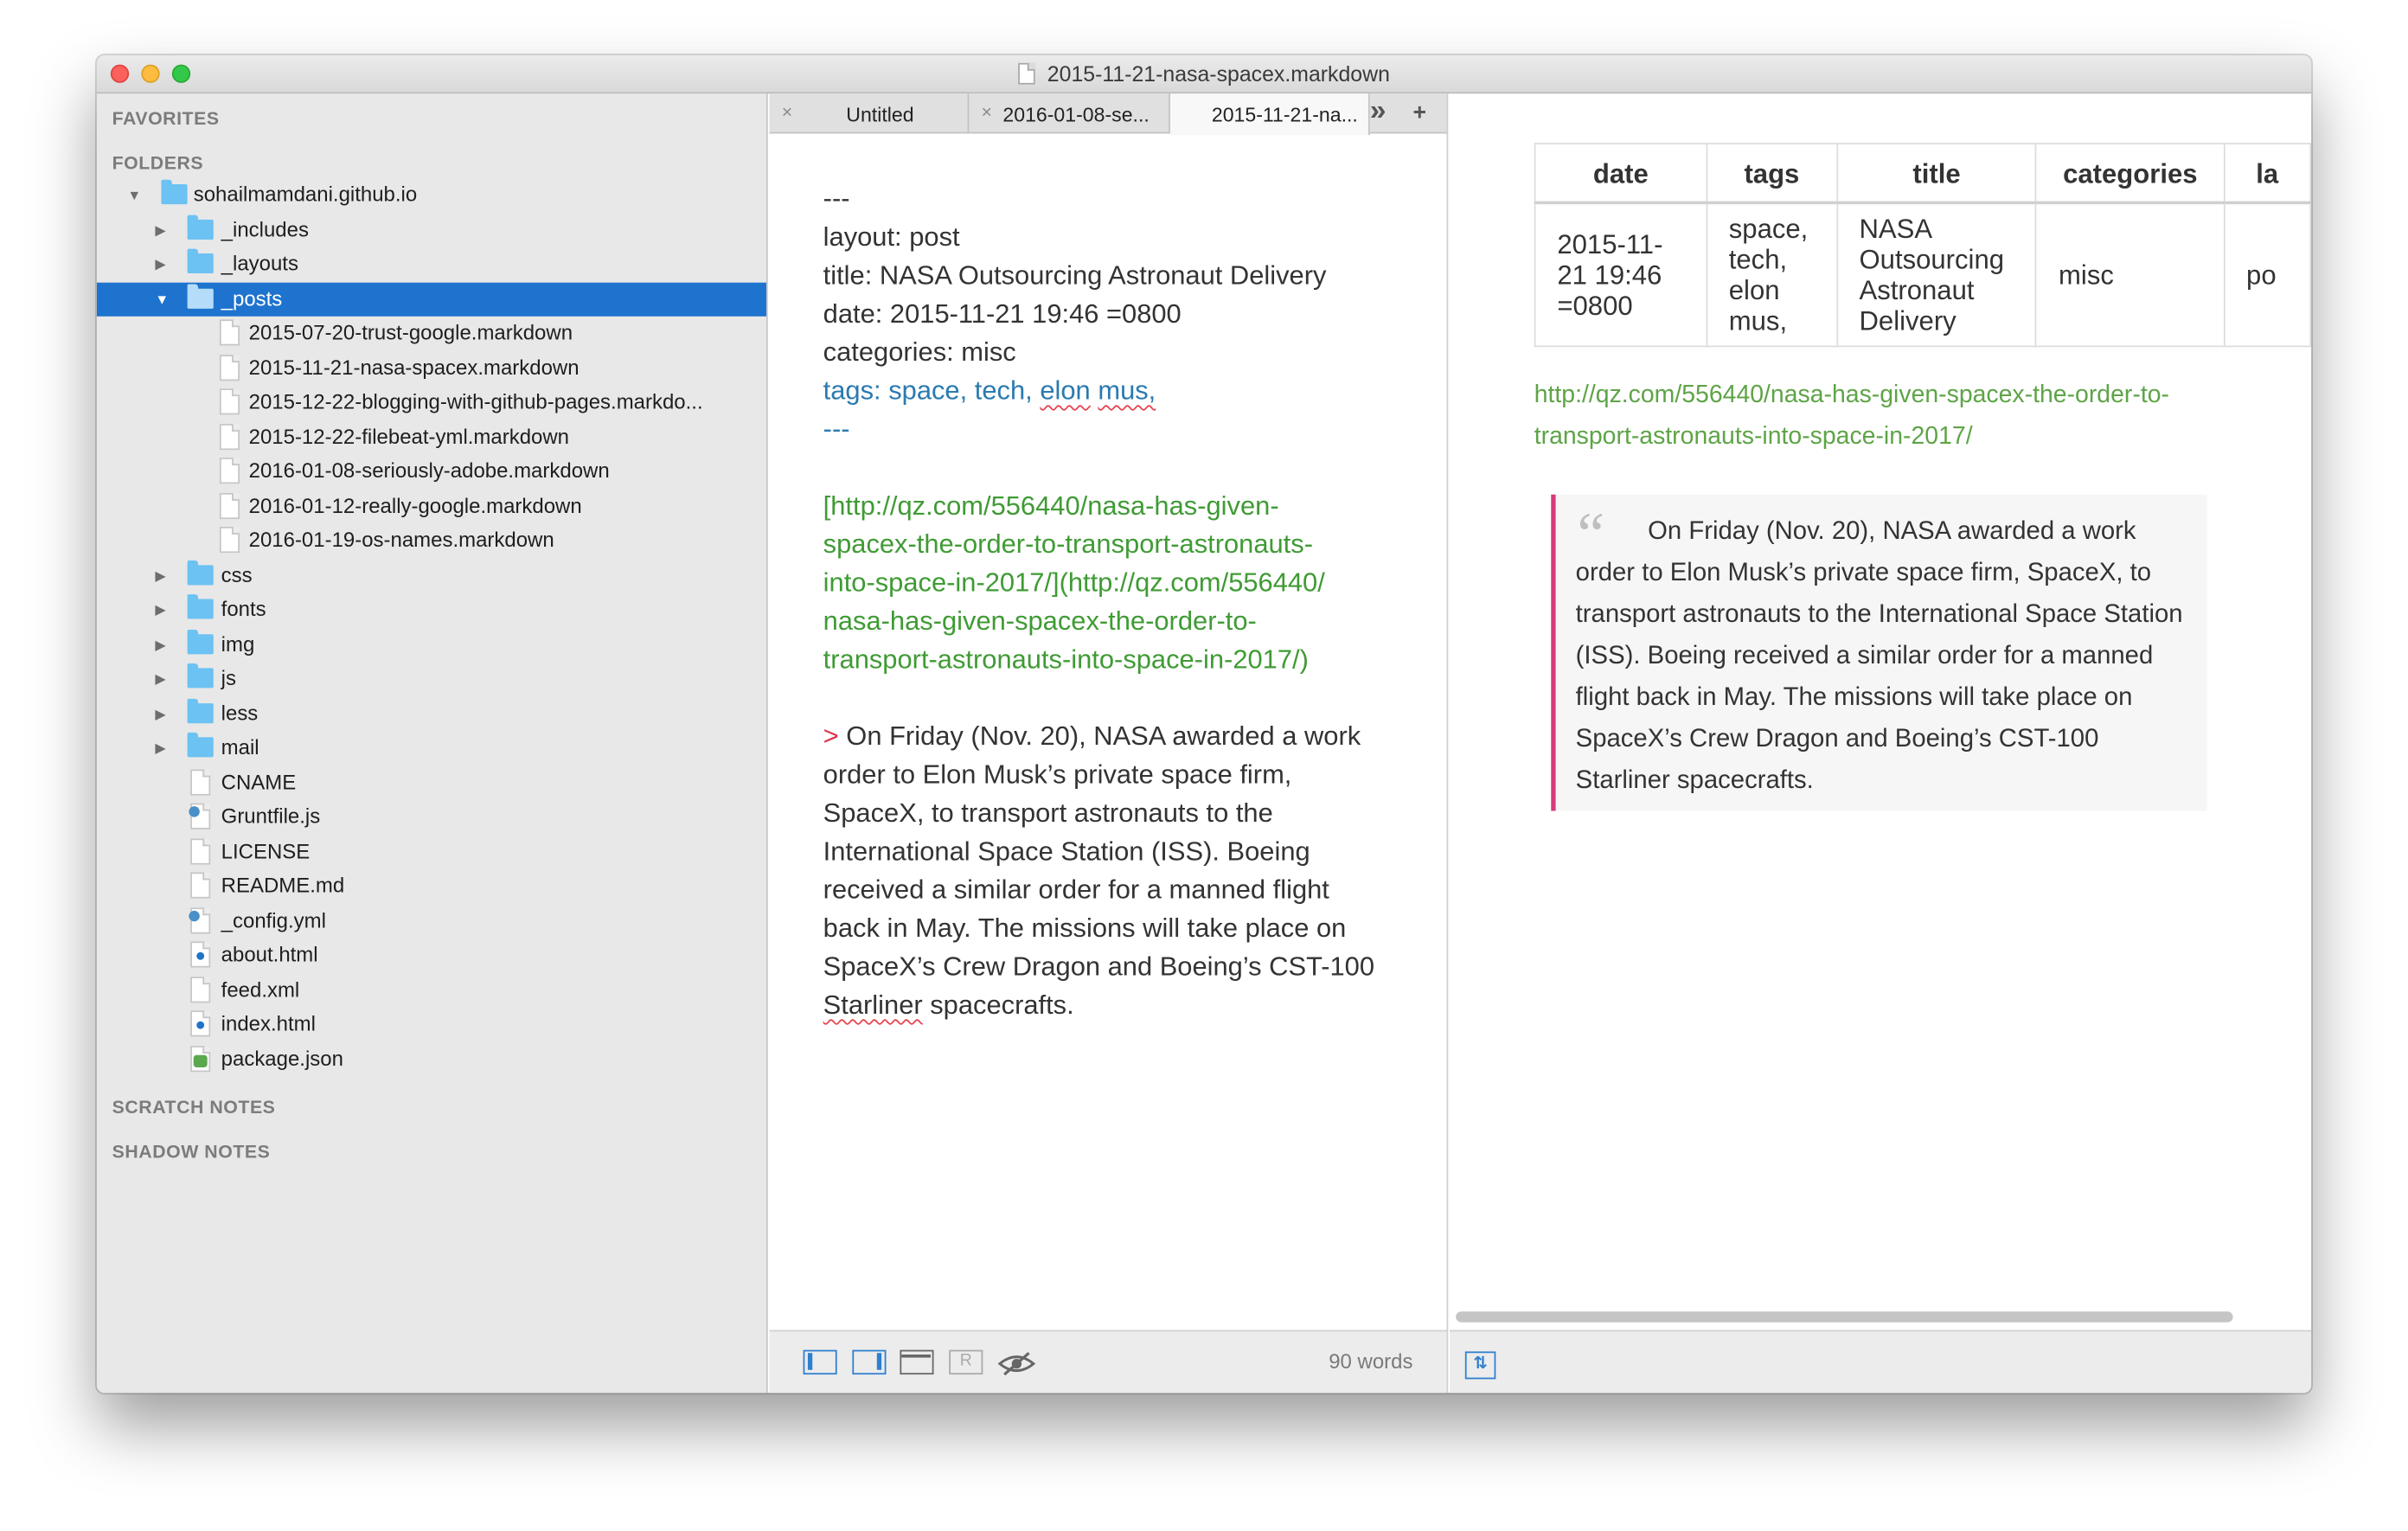 This screenshot has height=1531, width=2408. Describe the element at coordinates (1048, 812) in the screenshot. I see `quote-line: SpaceX, to transport astronauts to the` at that location.